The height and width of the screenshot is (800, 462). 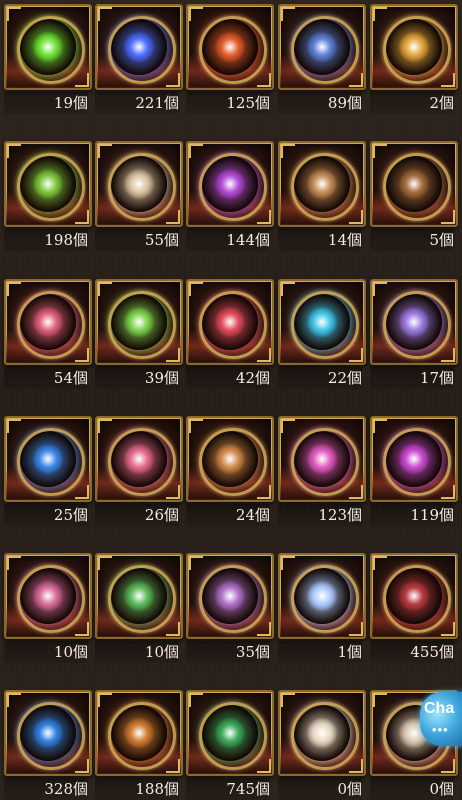 I want to click on item-count: 198個, so click(x=46, y=240).